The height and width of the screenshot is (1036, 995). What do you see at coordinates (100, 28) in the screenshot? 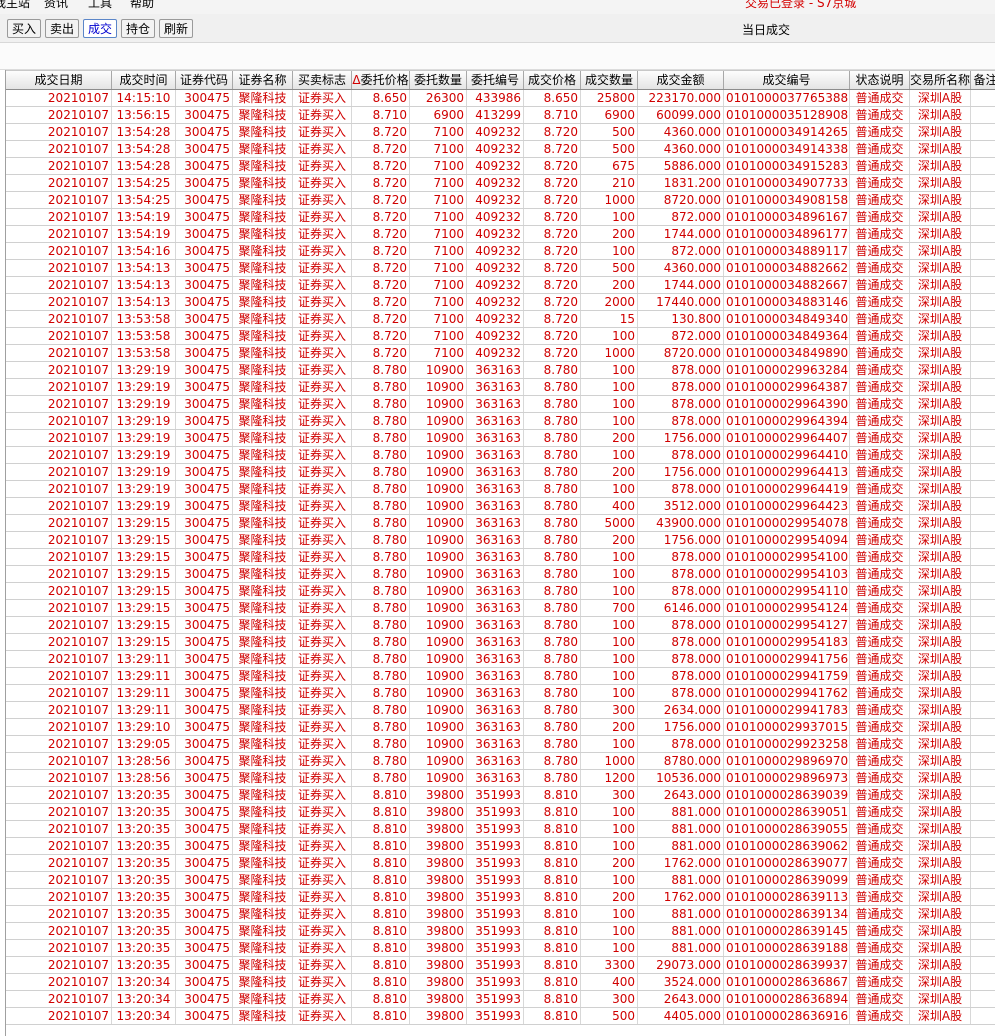
I see `trades-button: 成交` at bounding box center [100, 28].